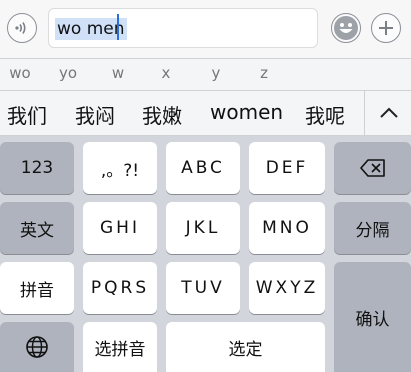 The width and height of the screenshot is (411, 372). Describe the element at coordinates (20, 73) in the screenshot. I see `pinyin-option: wo` at that location.